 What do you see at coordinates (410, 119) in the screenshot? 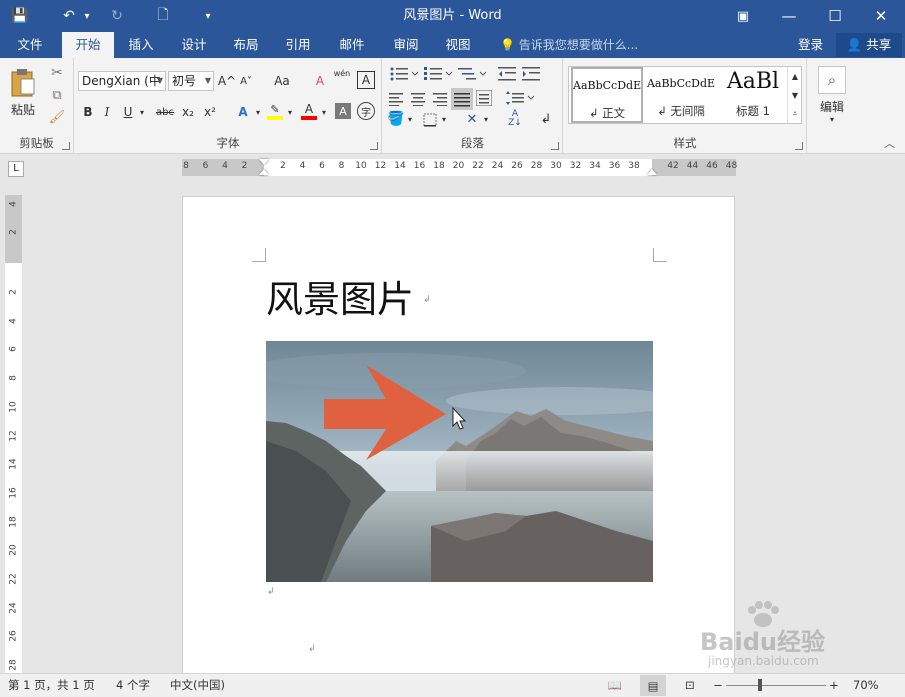
I see `shading-dropdown-icon: ▾` at bounding box center [410, 119].